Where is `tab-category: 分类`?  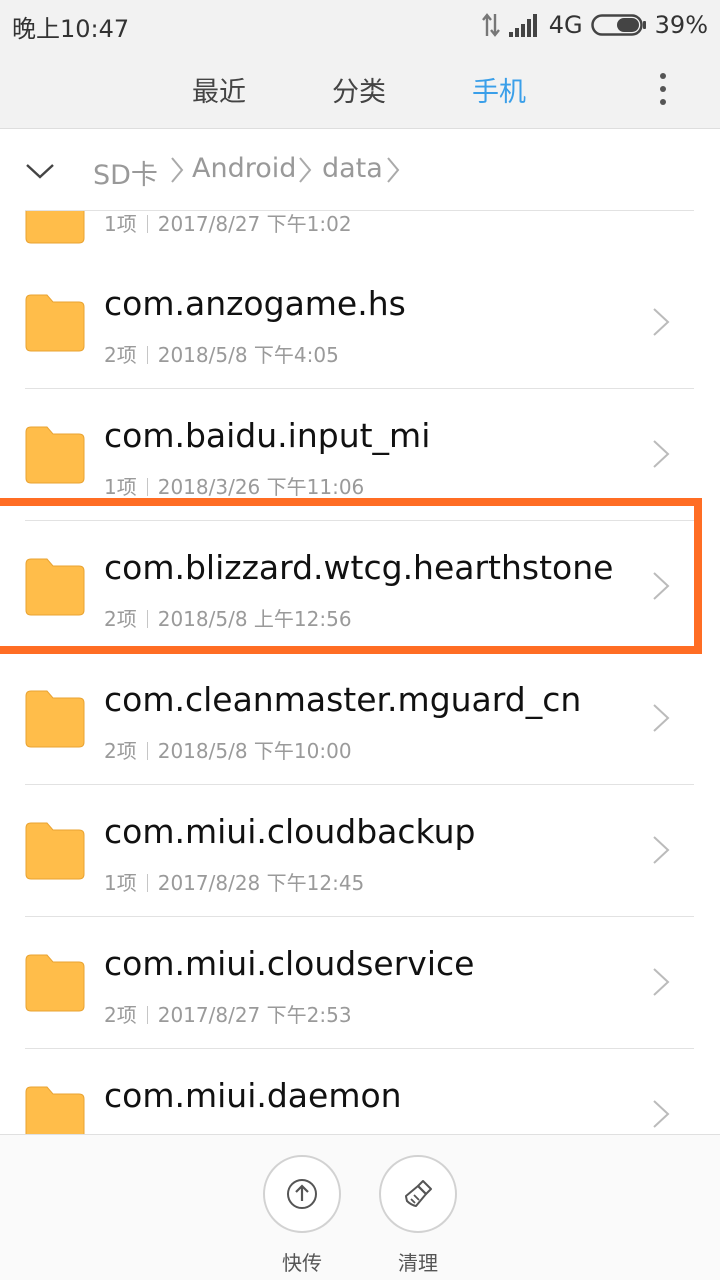
tab-category: 分类 is located at coordinates (359, 89).